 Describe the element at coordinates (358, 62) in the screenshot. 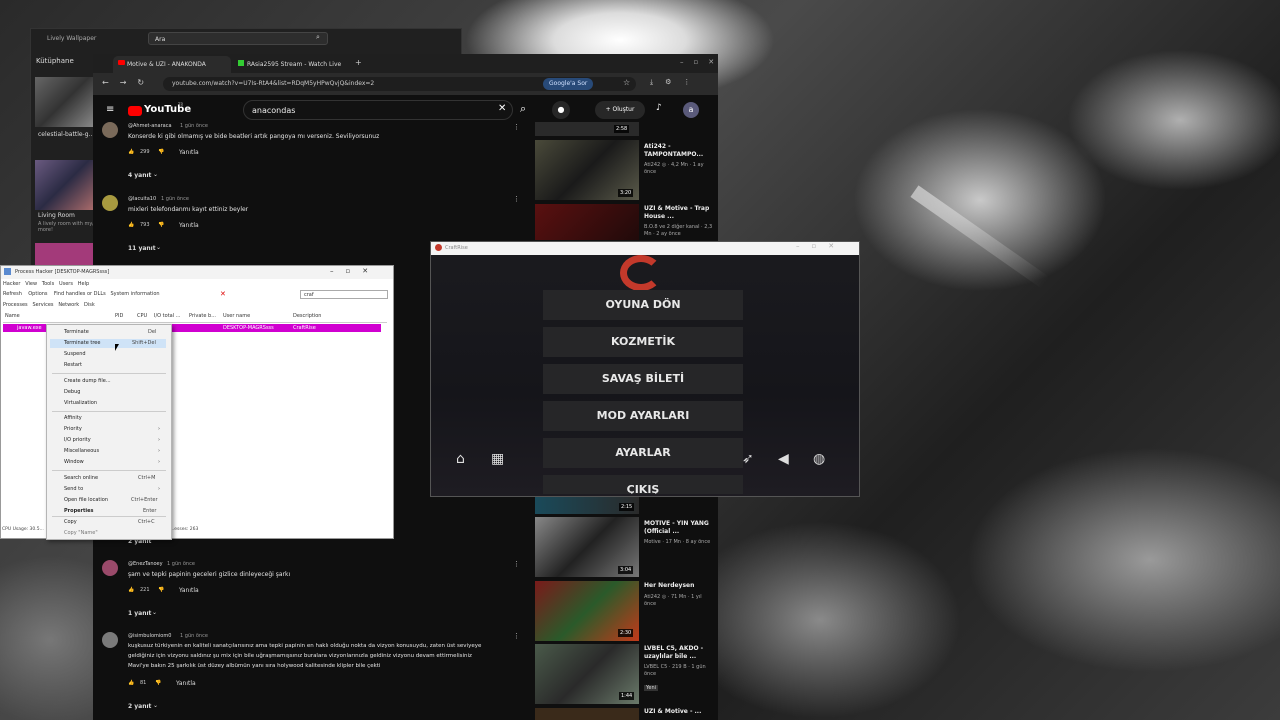

I see `new-tab-icon: +` at that location.